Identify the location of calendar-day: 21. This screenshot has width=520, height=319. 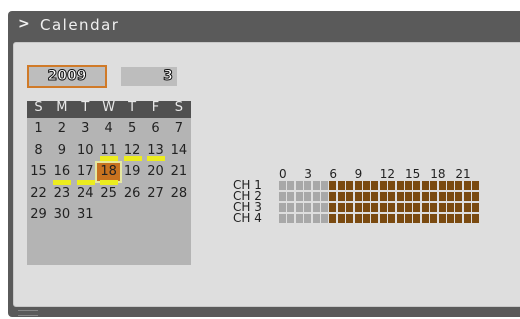
(178, 172).